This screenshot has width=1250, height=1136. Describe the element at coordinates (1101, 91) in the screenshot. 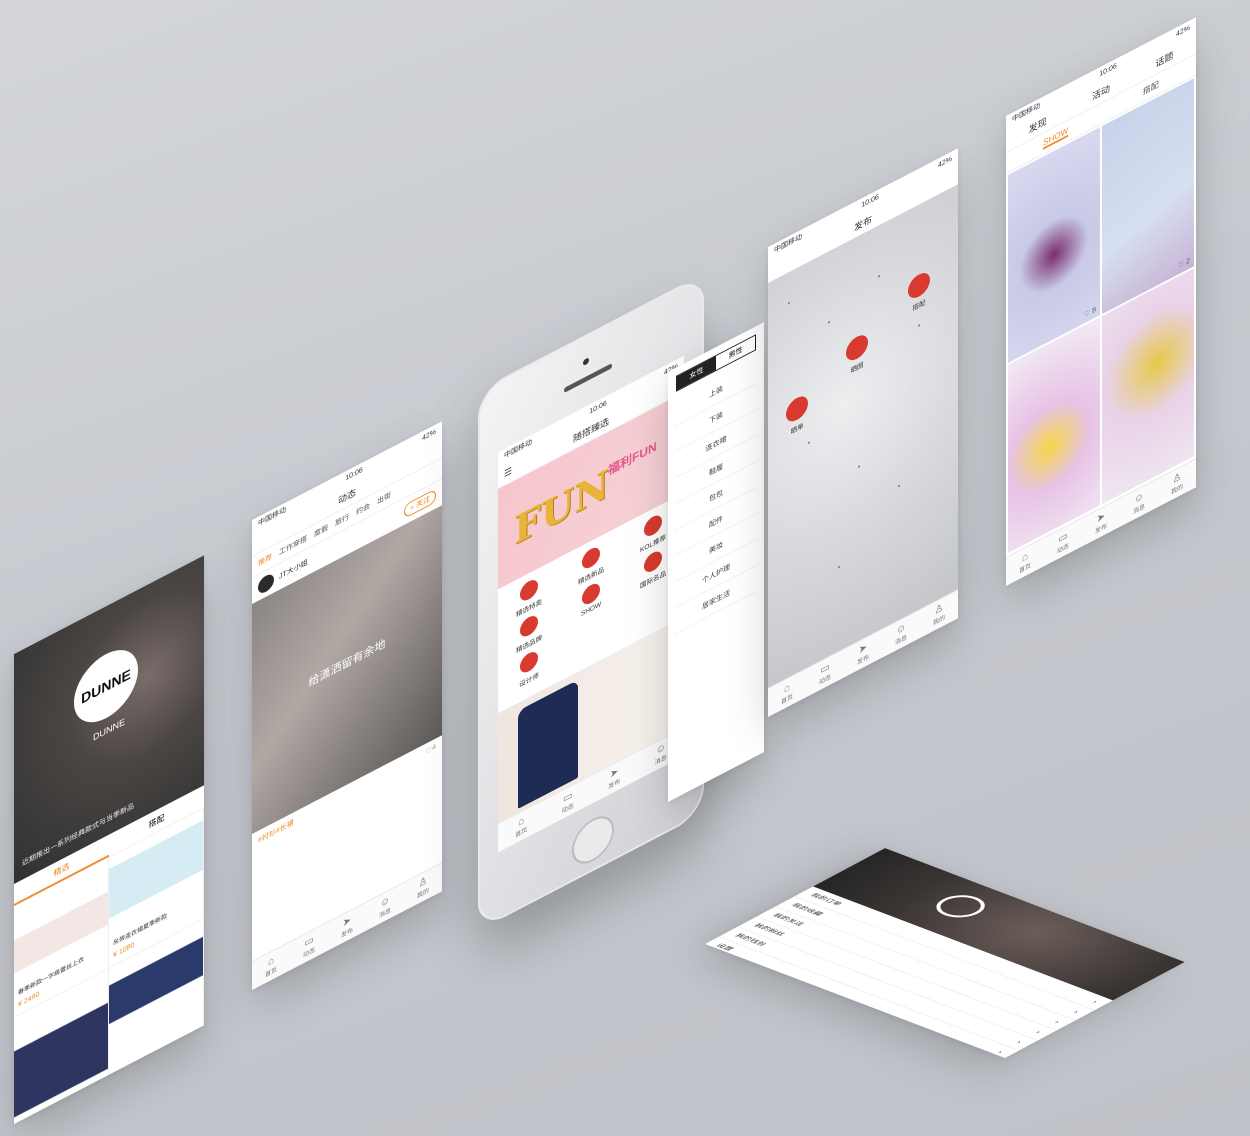

I see `discover-header-tab: 活动` at that location.